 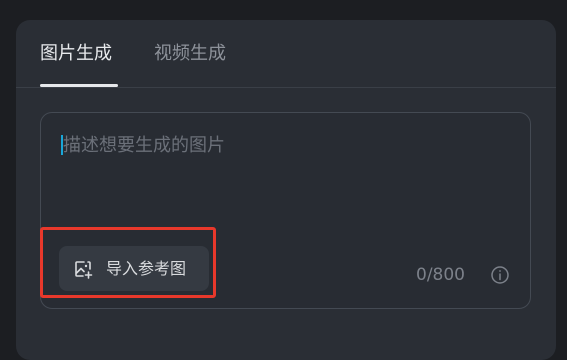 I want to click on character-counter: 0/800, so click(x=440, y=275).